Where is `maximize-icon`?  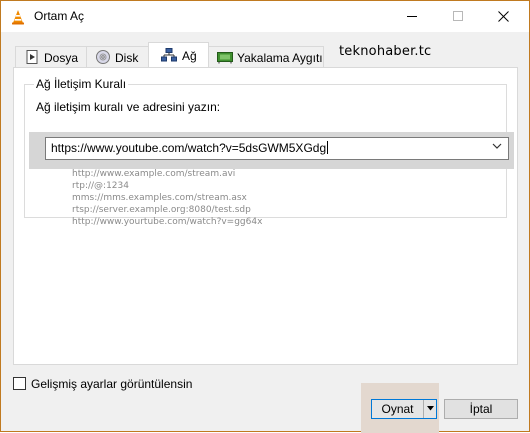 maximize-icon is located at coordinates (458, 16).